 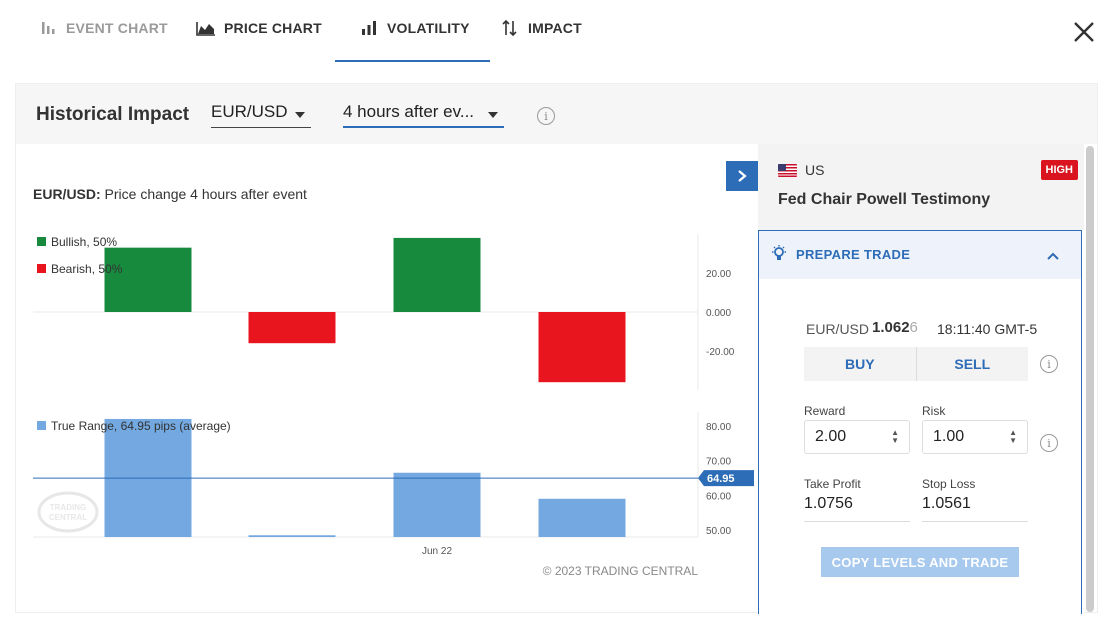 I want to click on chevron-right-icon, so click(x=742, y=176).